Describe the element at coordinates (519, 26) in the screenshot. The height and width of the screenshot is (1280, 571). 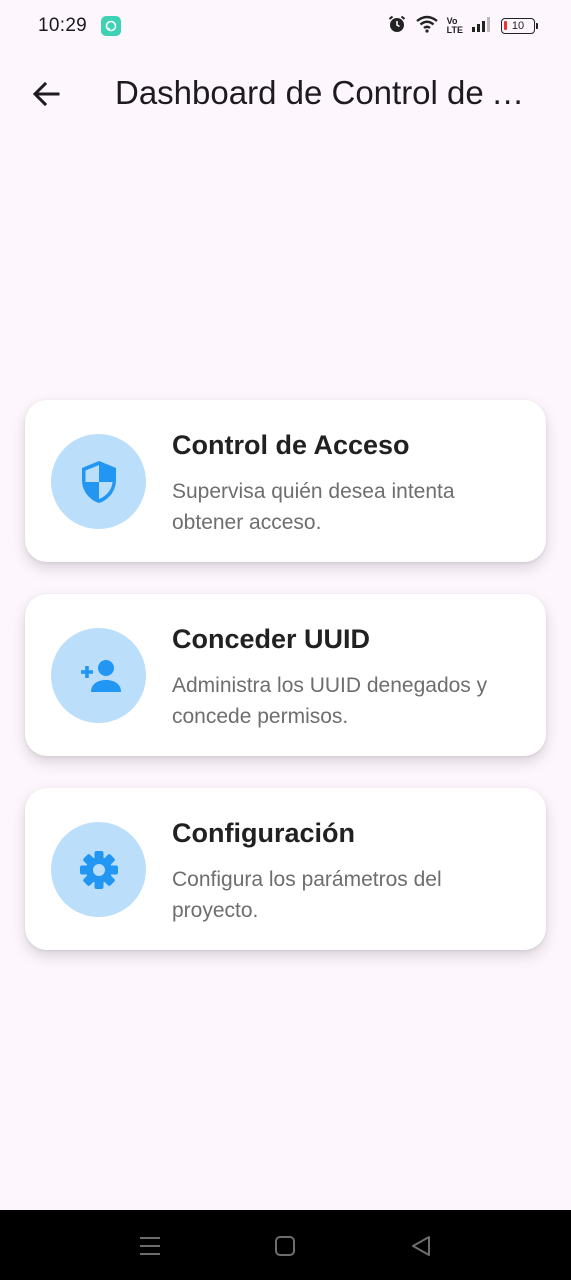
I see `battery-icon: 10` at that location.